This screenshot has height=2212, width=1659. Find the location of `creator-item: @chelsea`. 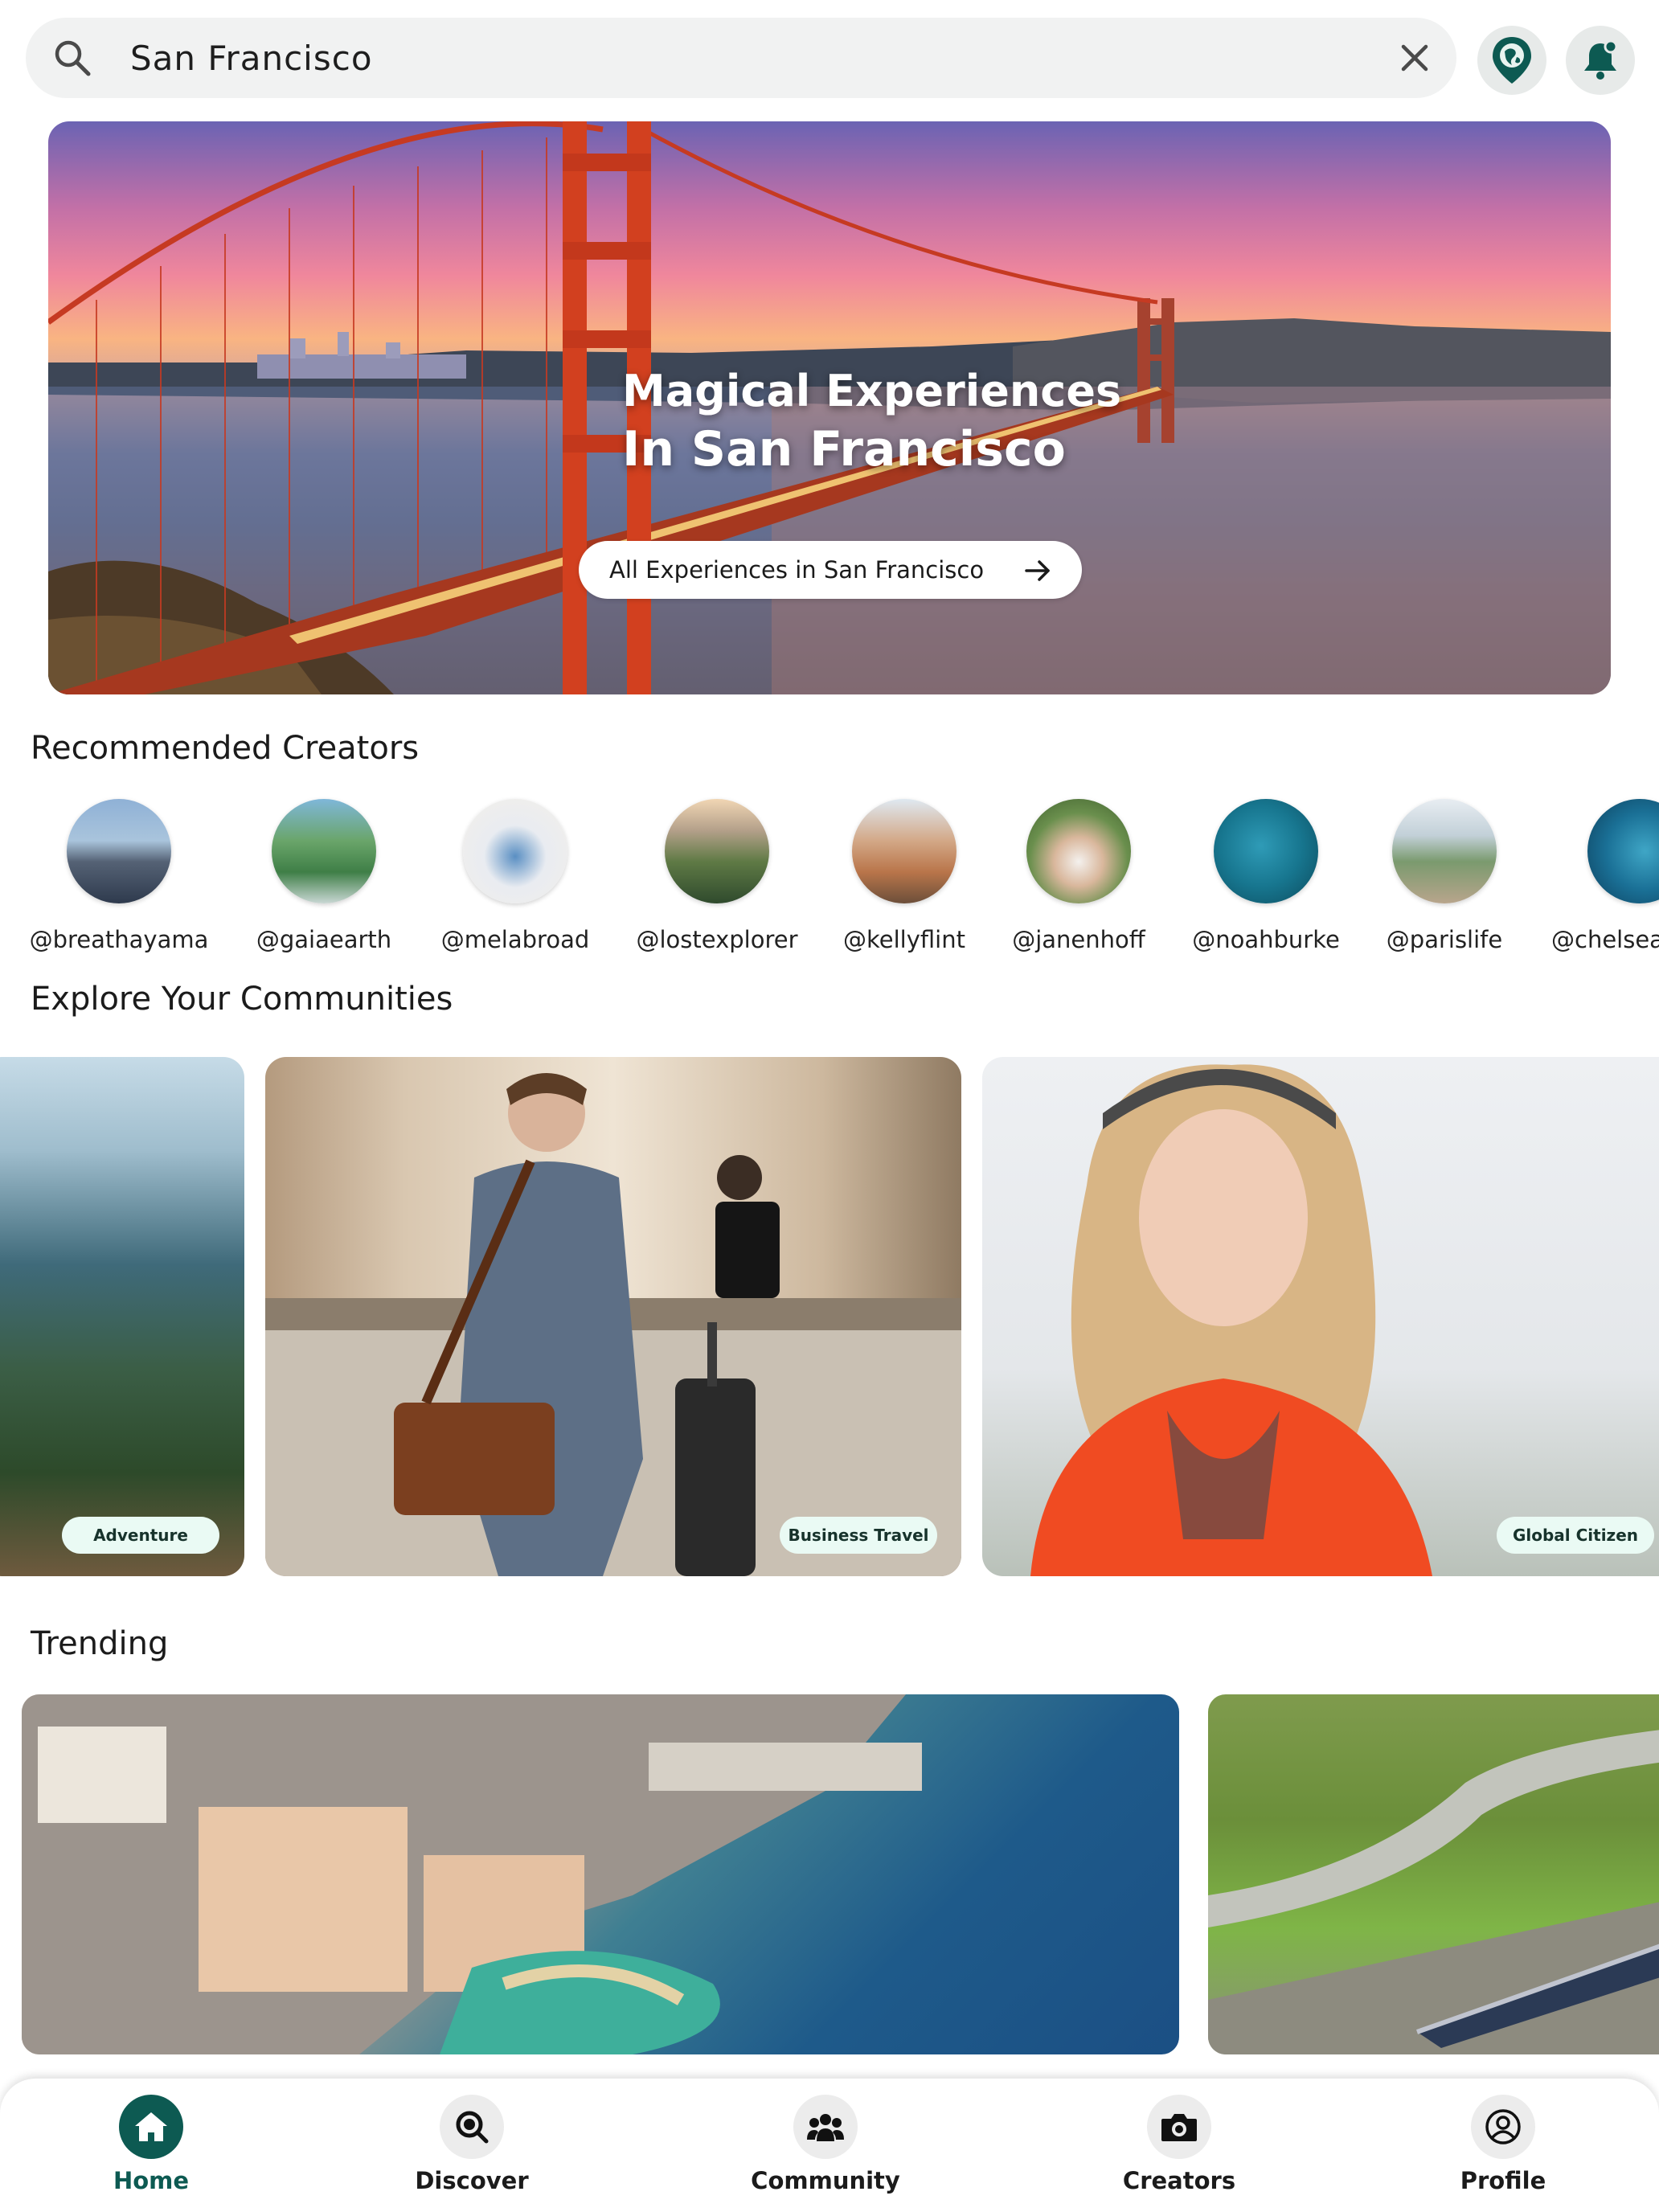

creator-item: @chelsea is located at coordinates (1597, 880).